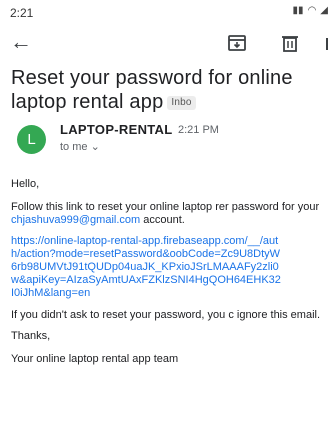  What do you see at coordinates (167, 43) in the screenshot?
I see `app-bar: ←` at bounding box center [167, 43].